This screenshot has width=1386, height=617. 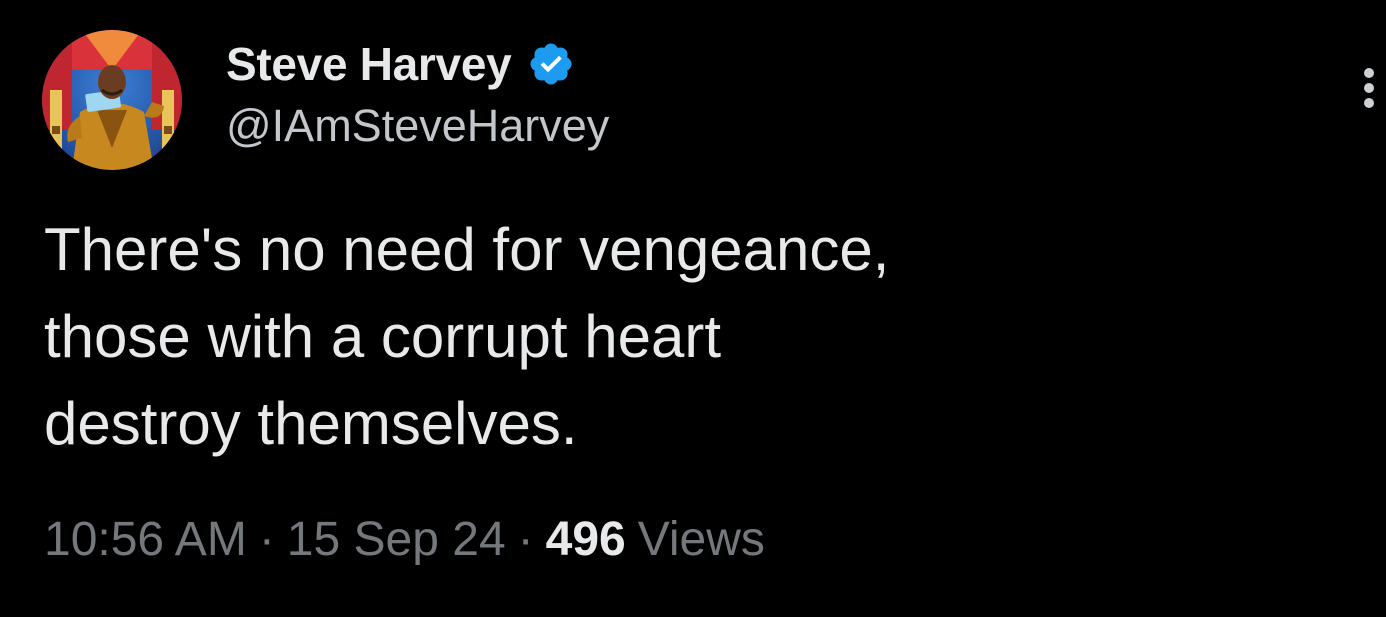 What do you see at coordinates (369, 64) in the screenshot?
I see `author-display-name: Steve Harvey` at bounding box center [369, 64].